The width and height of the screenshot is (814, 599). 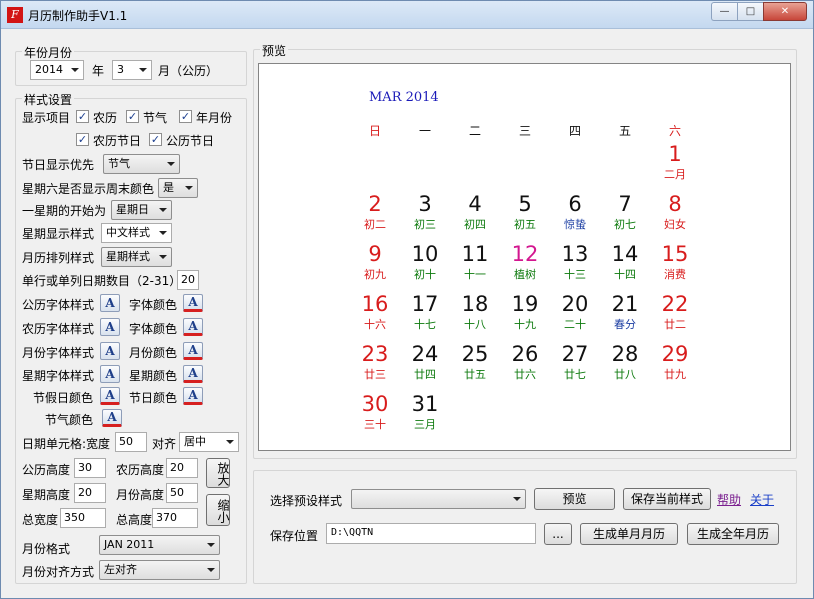 What do you see at coordinates (404, 97) in the screenshot?
I see `calendar-month-title: MAR 2014` at bounding box center [404, 97].